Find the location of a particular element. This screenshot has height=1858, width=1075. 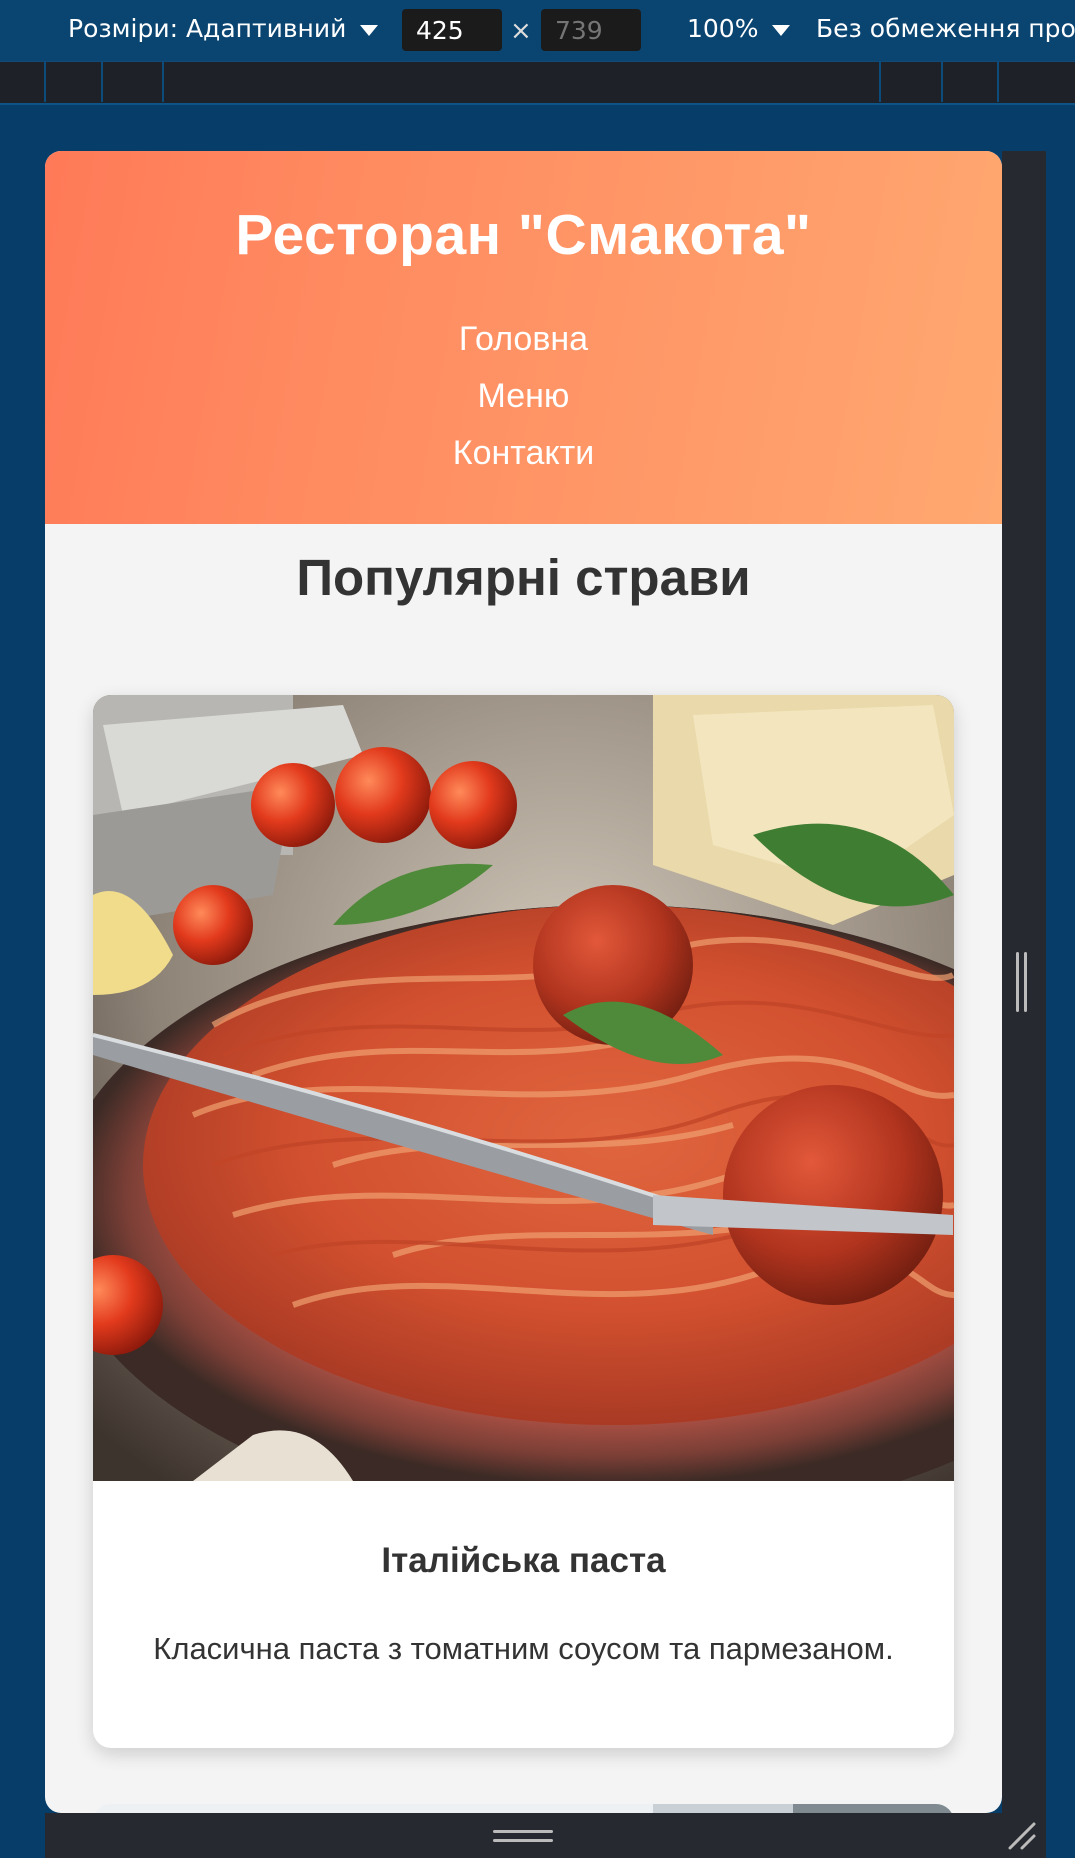

media-query-bar is located at coordinates (537, 82).